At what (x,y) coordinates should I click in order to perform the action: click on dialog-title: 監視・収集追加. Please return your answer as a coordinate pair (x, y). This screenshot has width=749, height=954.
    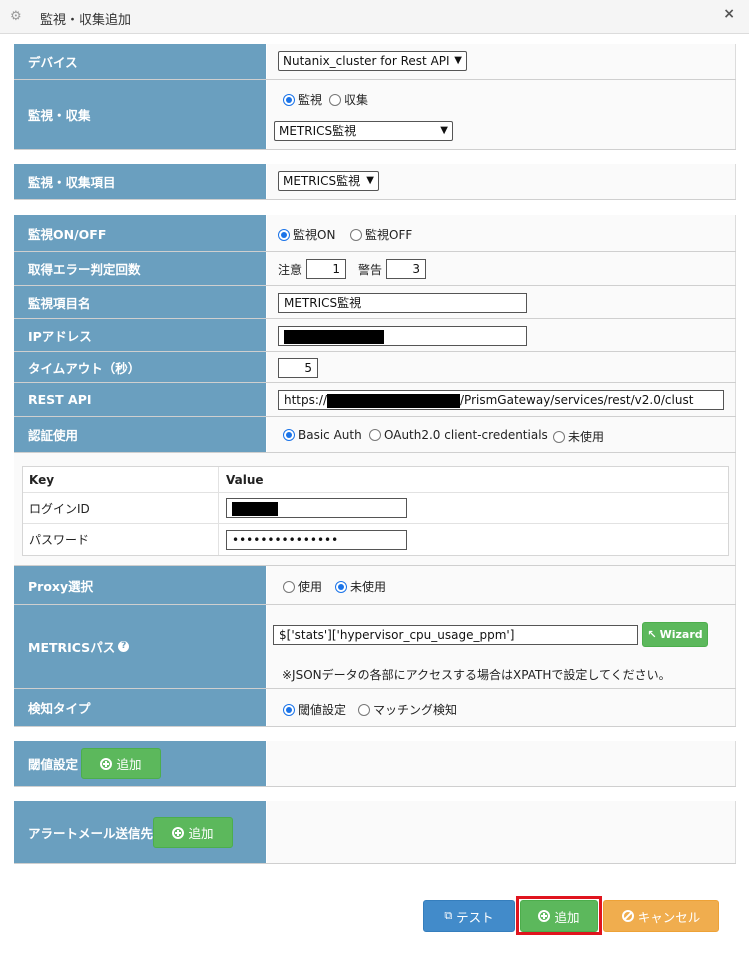
    Looking at the image, I should click on (86, 20).